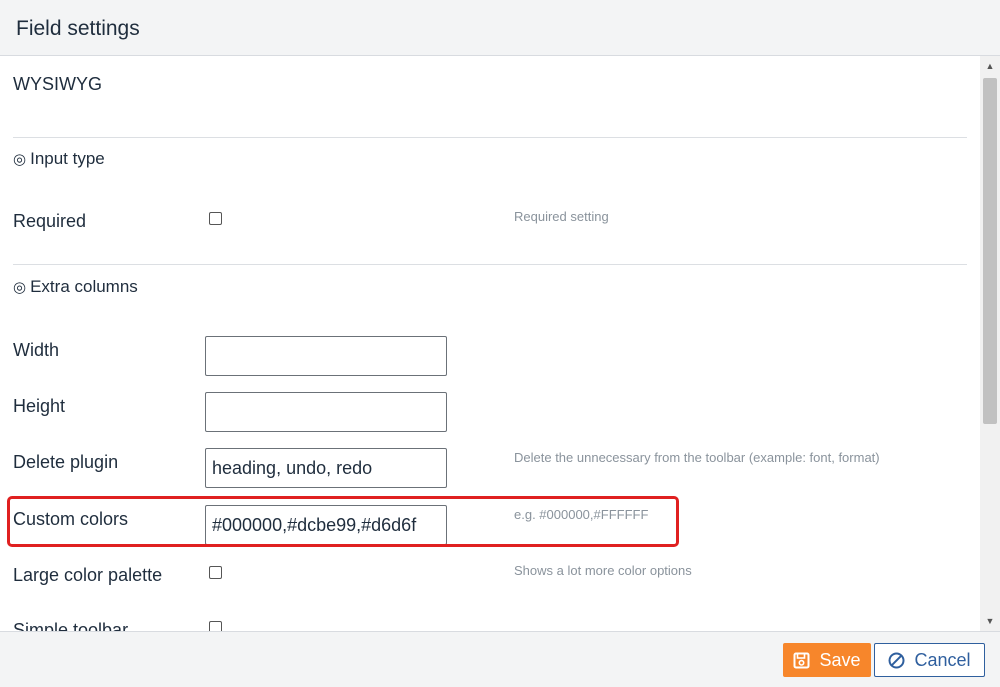 This screenshot has height=687, width=1000. I want to click on delete-plugin-label: Delete plugin, so click(66, 462).